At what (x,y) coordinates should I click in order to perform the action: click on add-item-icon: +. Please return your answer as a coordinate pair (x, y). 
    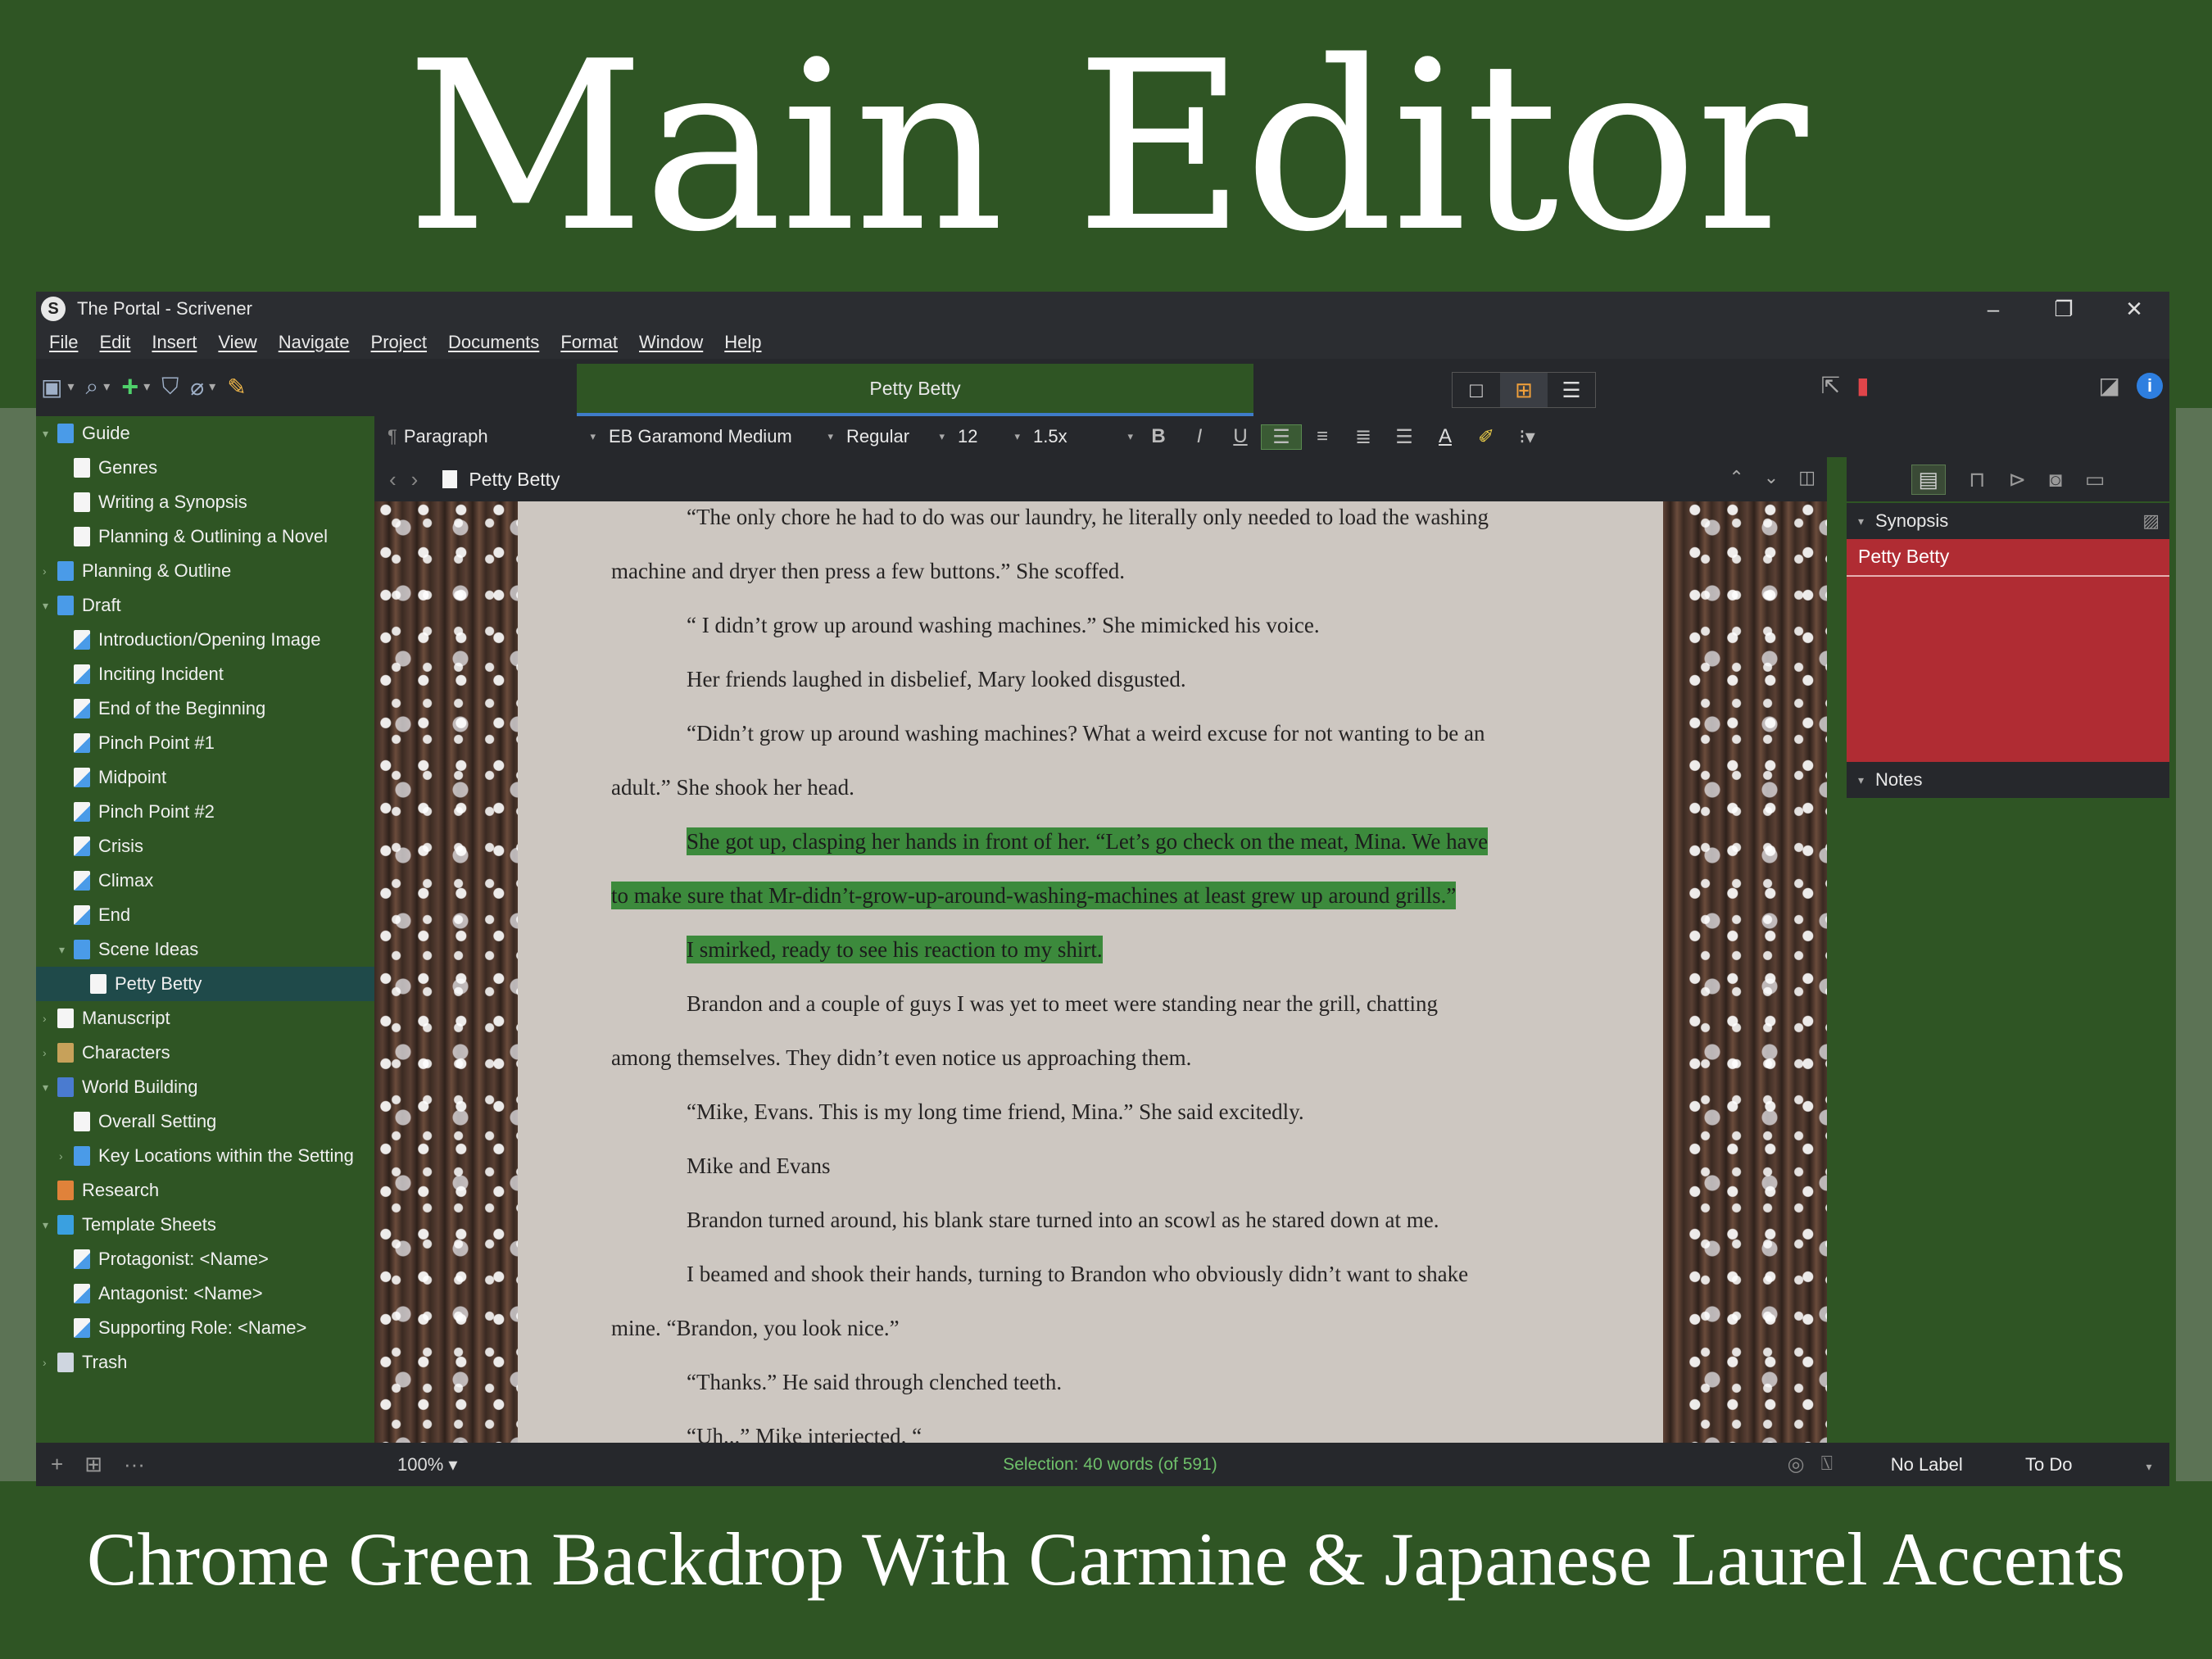
    Looking at the image, I should click on (57, 1464).